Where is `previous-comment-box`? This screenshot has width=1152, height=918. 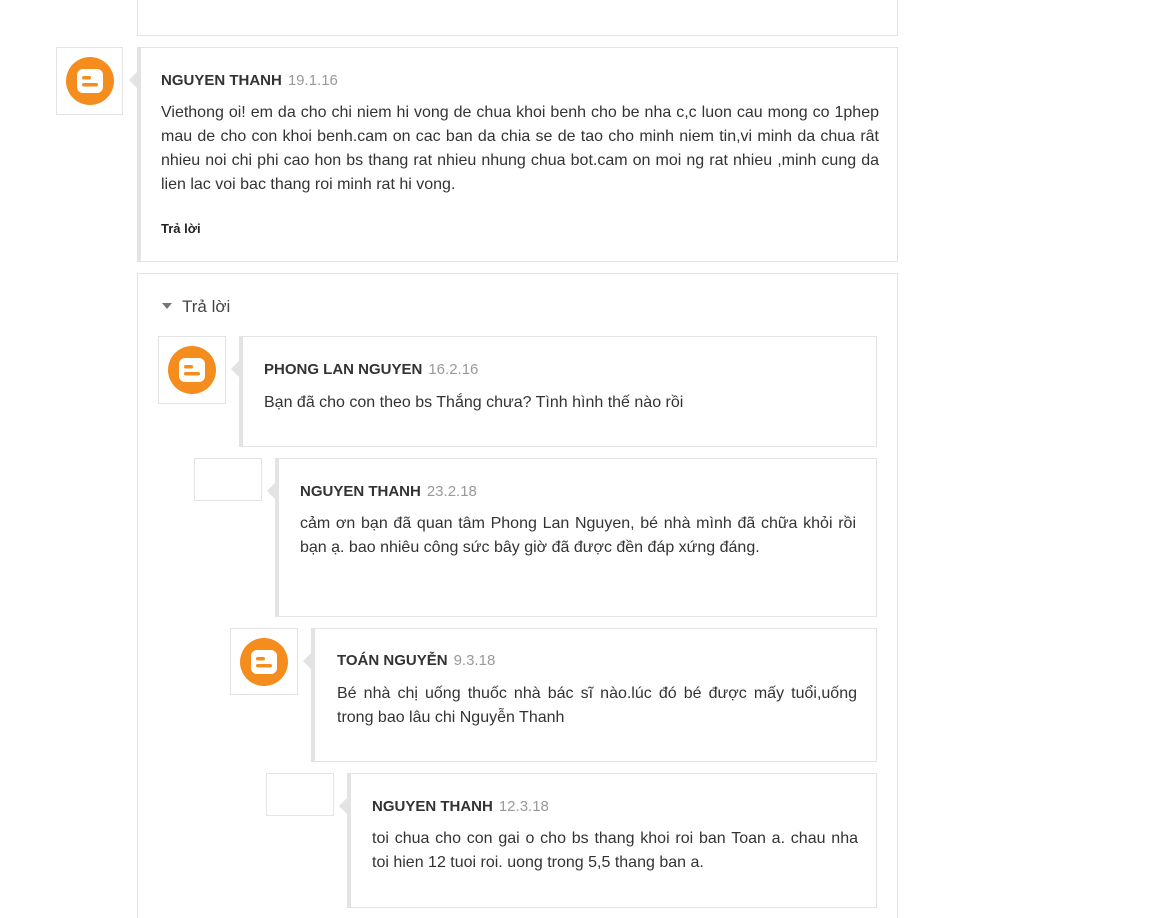 previous-comment-box is located at coordinates (517, 18).